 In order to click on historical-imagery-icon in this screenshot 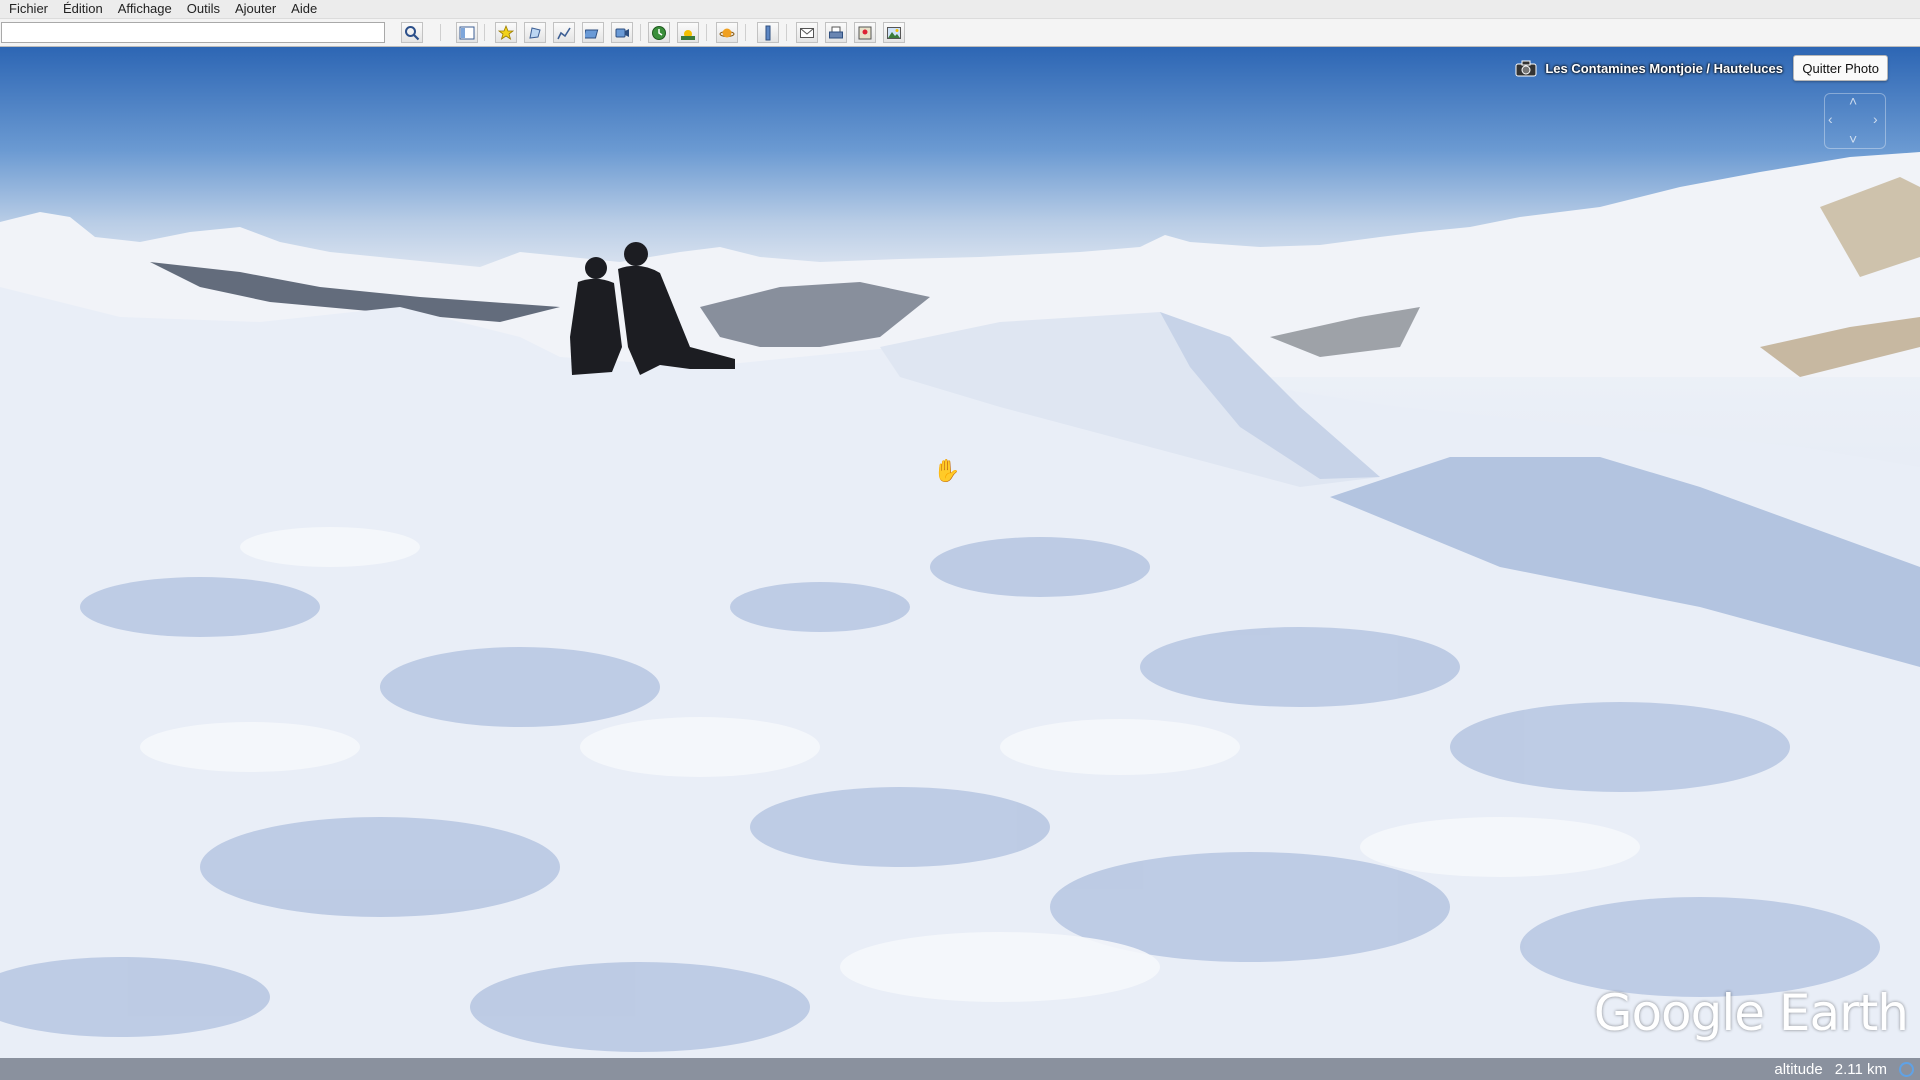, I will do `click(659, 32)`.